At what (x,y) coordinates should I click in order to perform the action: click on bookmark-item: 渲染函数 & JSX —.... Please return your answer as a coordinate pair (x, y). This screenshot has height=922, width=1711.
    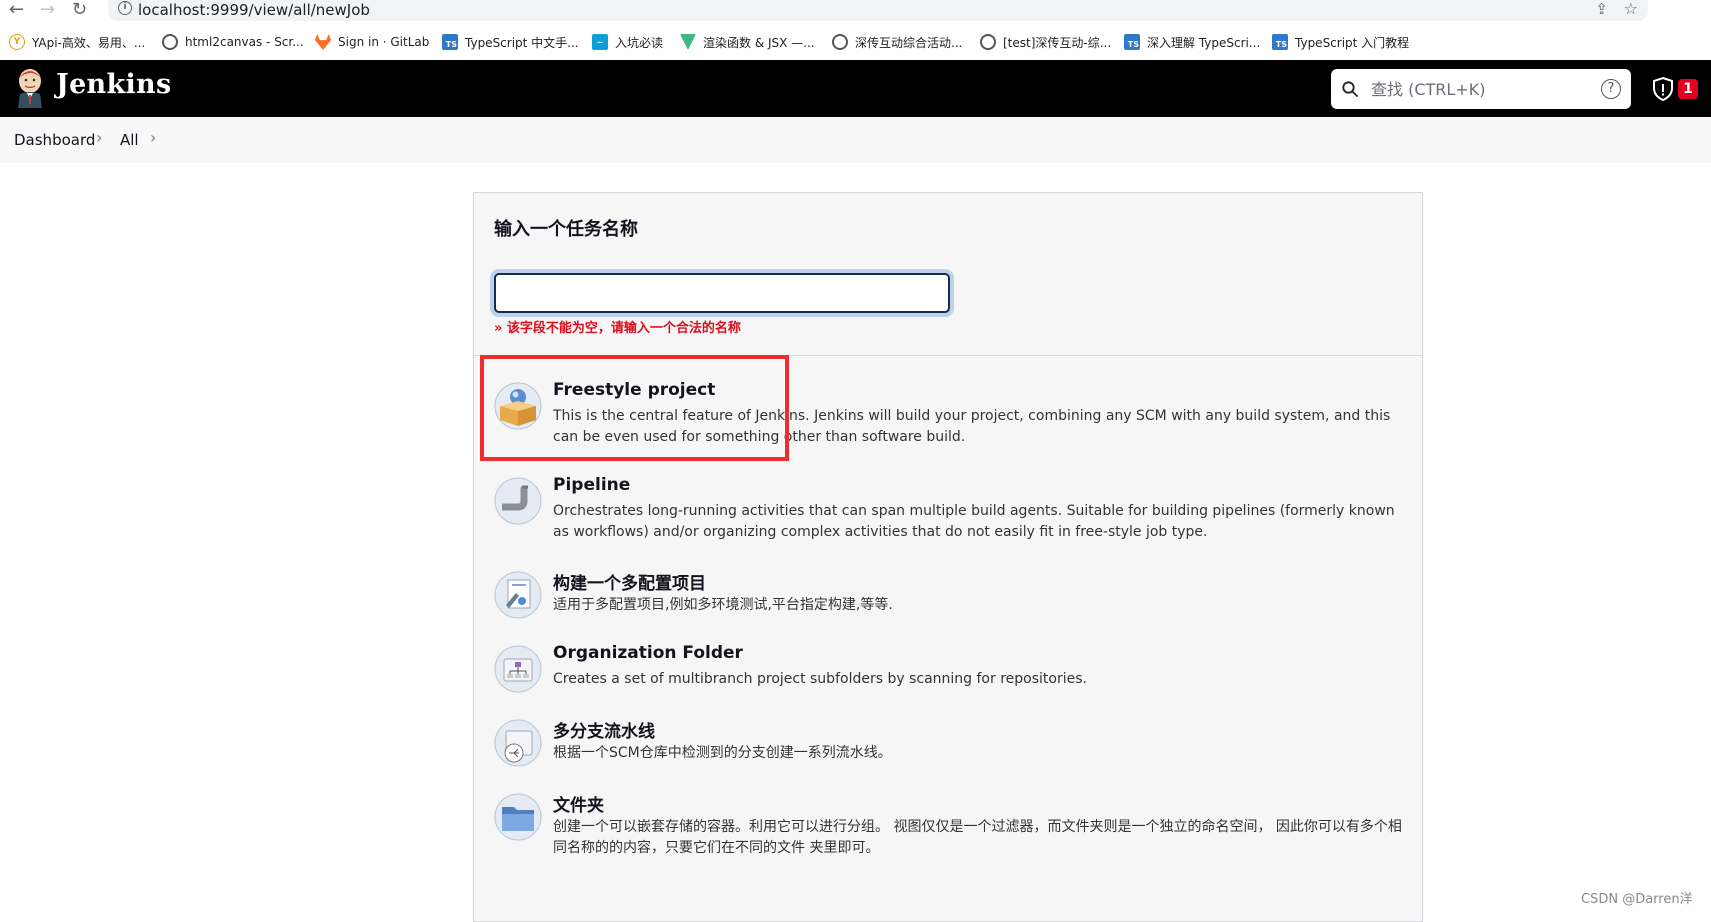
    Looking at the image, I should click on (747, 42).